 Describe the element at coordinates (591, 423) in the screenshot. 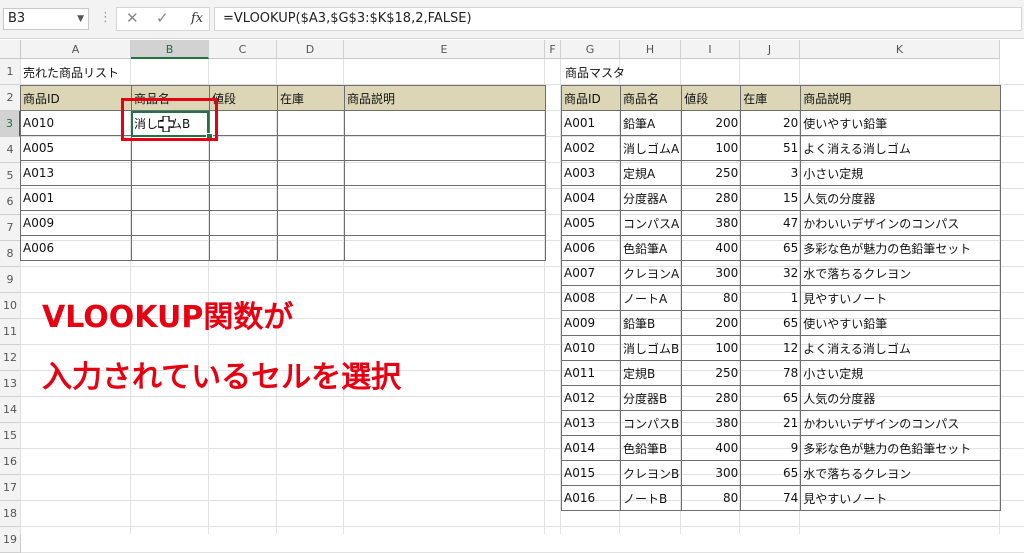

I see `master-cell: A013` at that location.